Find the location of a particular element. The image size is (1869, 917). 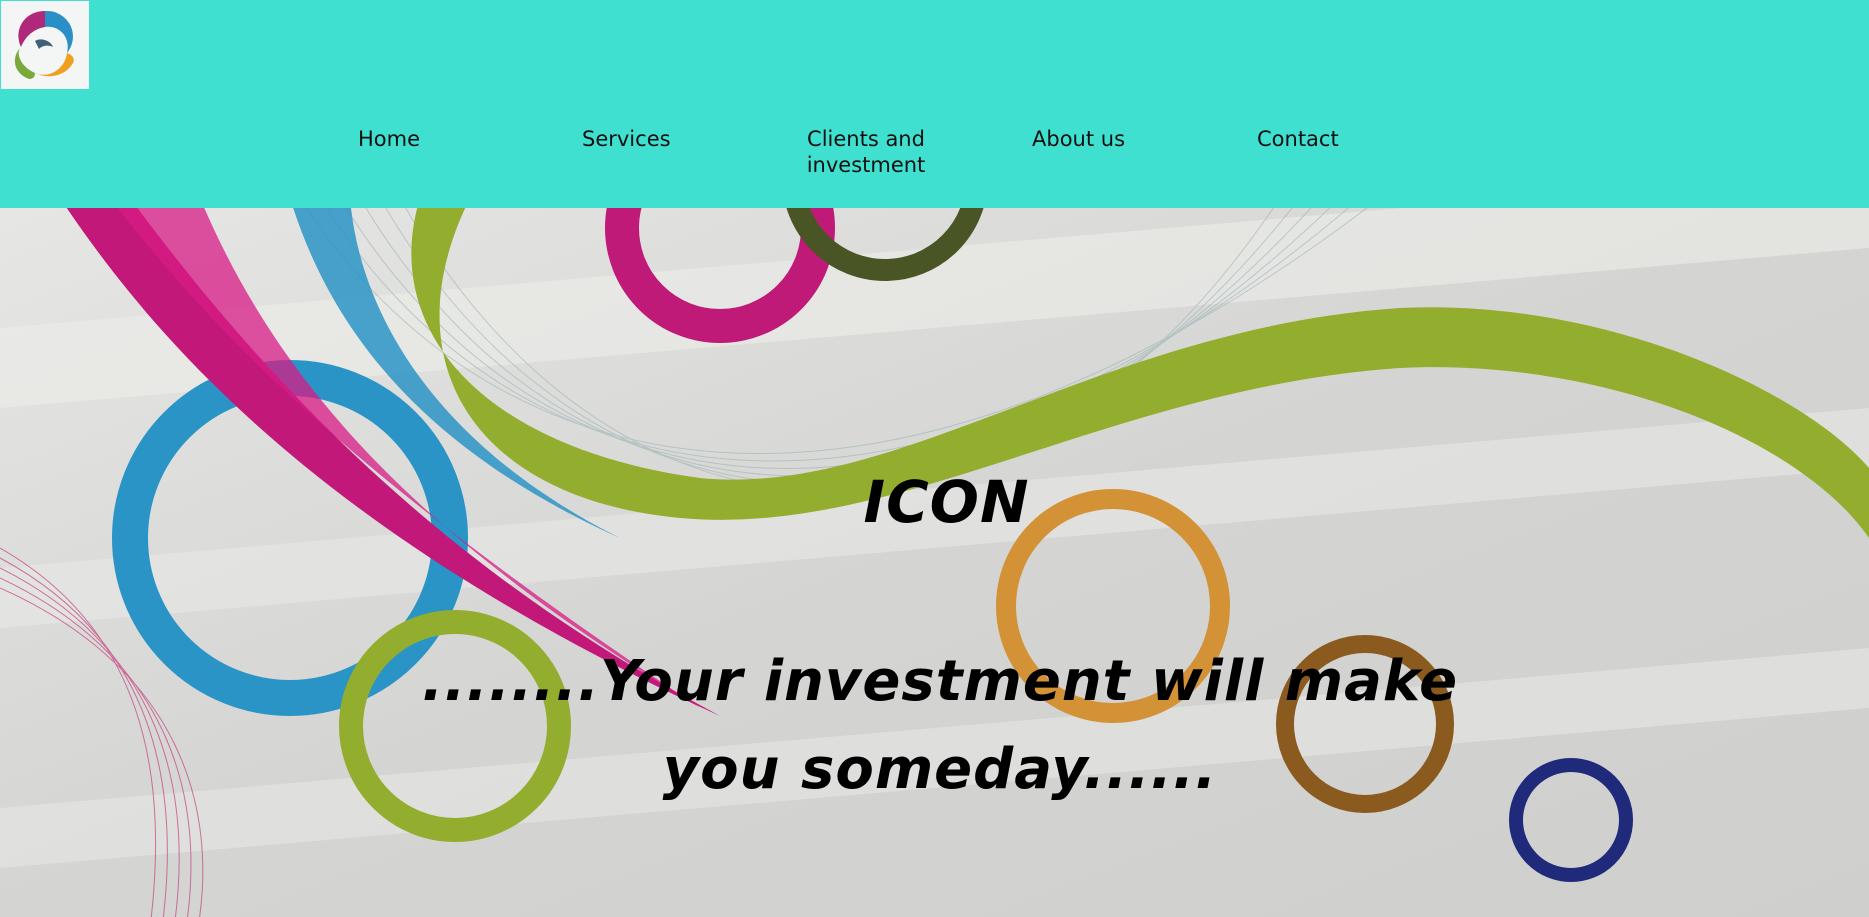

nav-about-us: About us is located at coordinates (1078, 139).